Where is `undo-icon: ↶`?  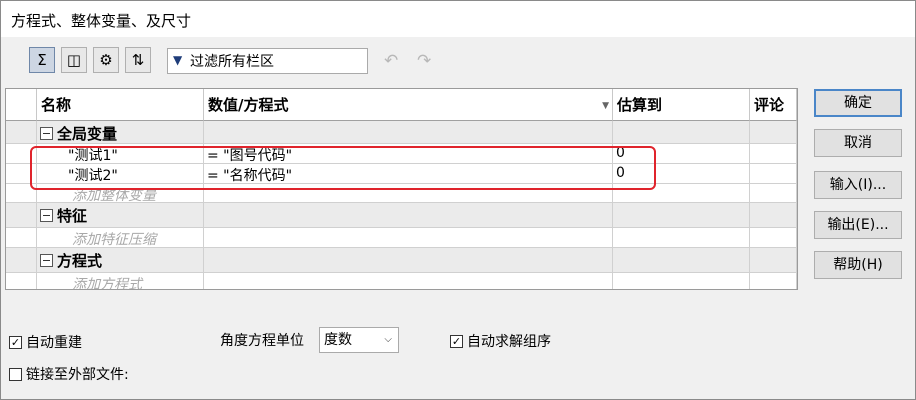 undo-icon: ↶ is located at coordinates (391, 61).